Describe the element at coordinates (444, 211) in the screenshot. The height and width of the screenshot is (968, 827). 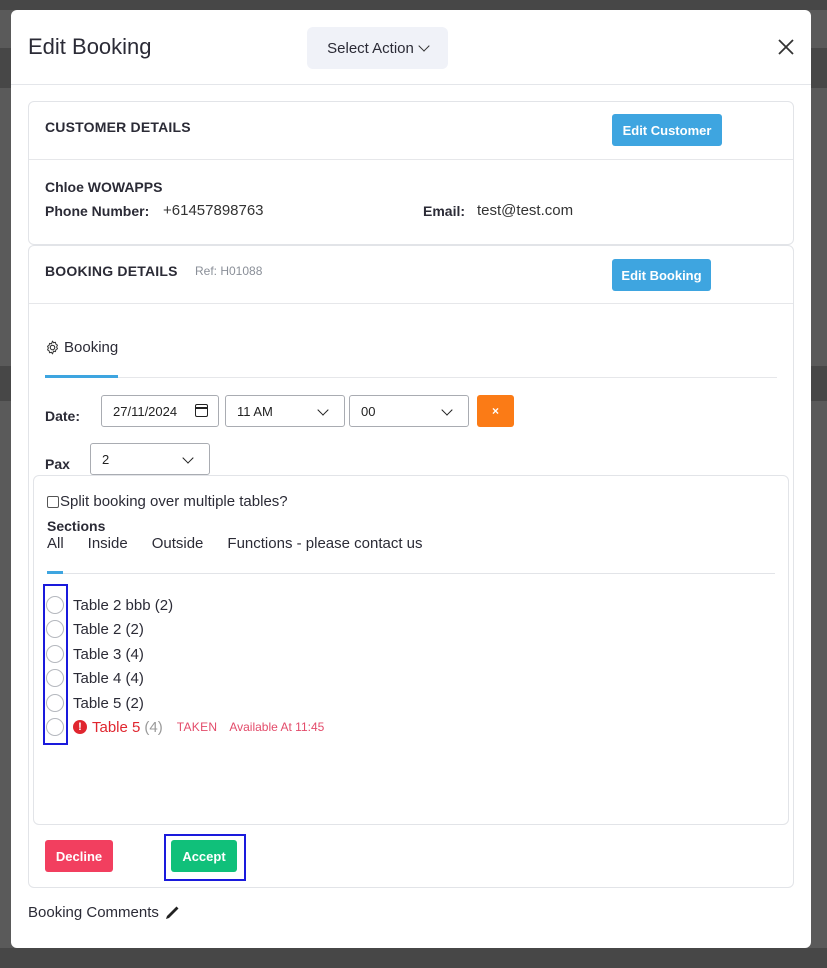
I see `email-label: Email:` at that location.